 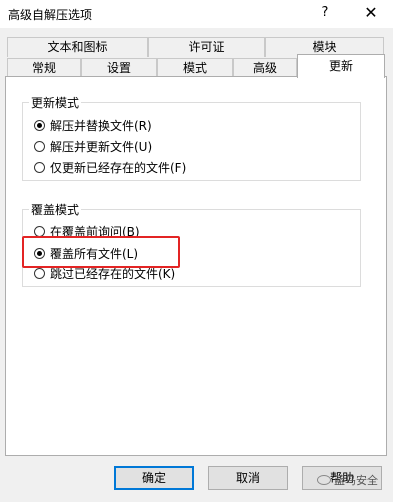 I want to click on radio-skip-existing: 跳过已经存在的文件(K), so click(x=104, y=273).